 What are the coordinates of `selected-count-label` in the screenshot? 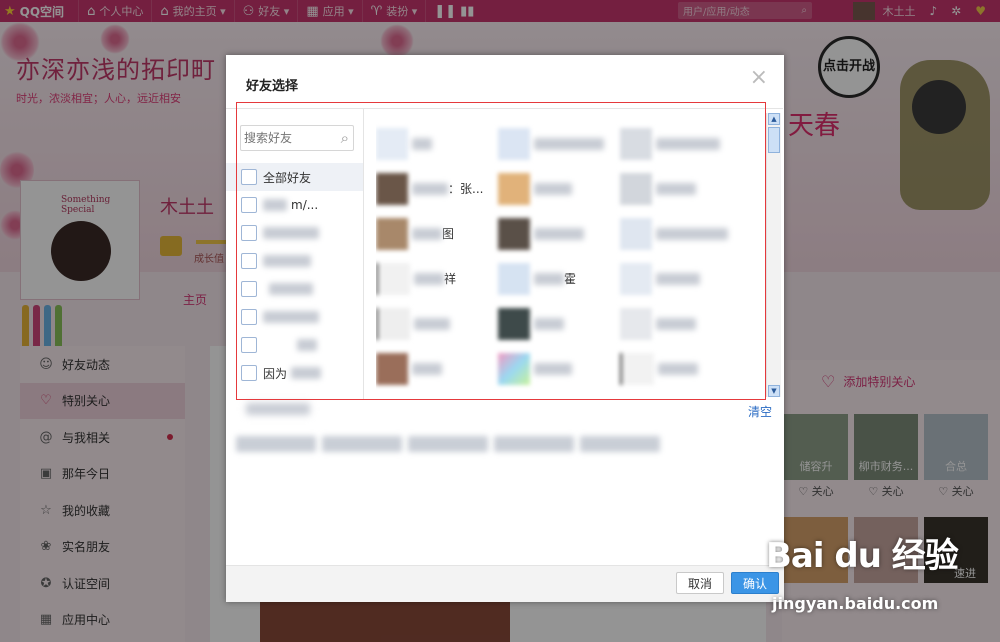 It's located at (278, 410).